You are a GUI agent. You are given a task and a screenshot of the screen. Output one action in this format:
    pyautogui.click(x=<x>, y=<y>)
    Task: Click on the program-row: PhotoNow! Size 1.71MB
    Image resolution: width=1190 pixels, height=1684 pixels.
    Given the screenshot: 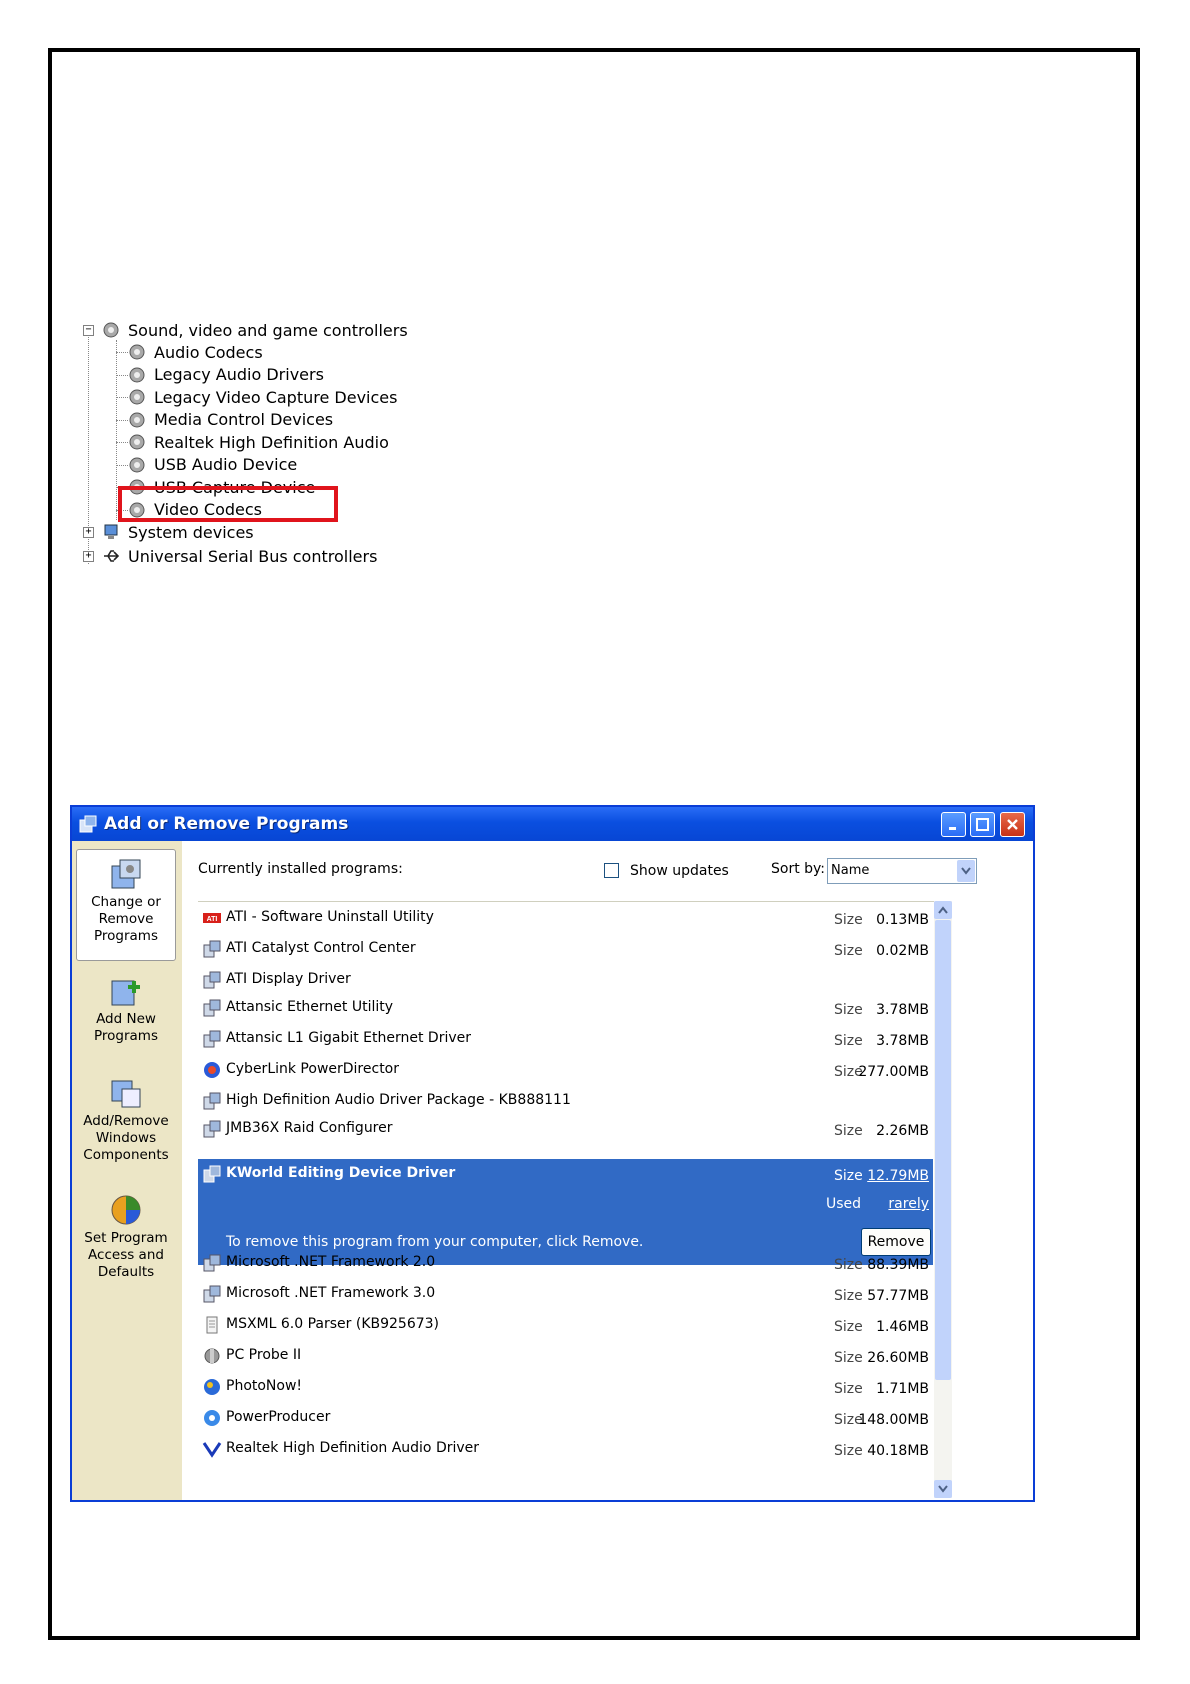 What is the action you would take?
    pyautogui.click(x=565, y=1387)
    